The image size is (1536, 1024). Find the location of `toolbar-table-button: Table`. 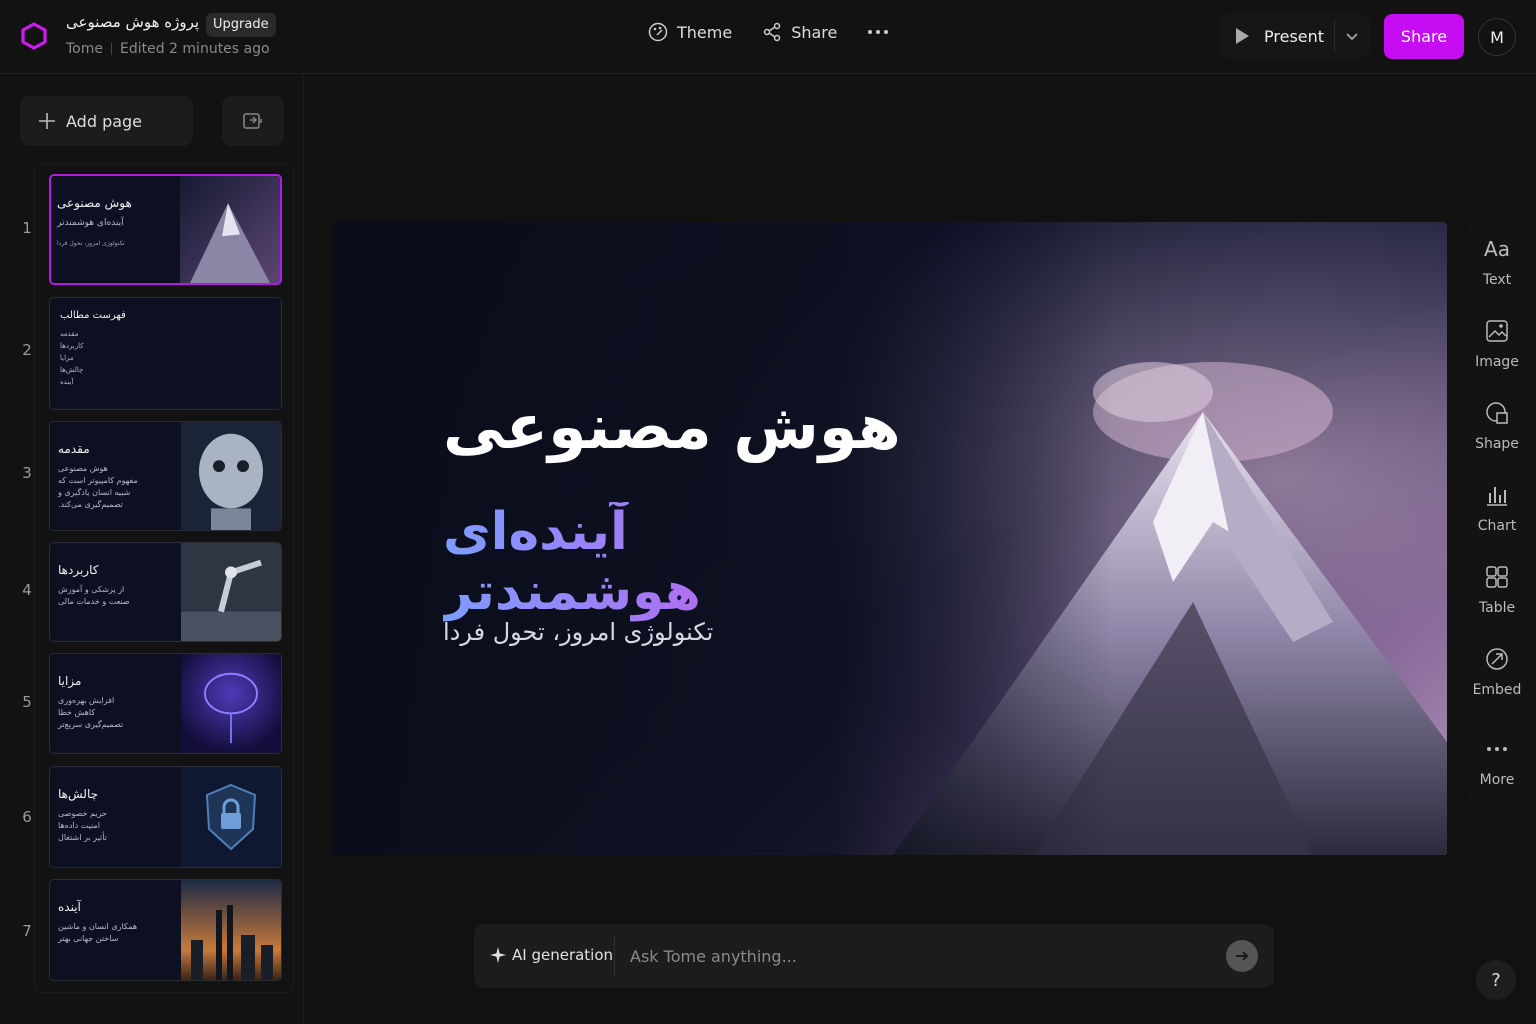

toolbar-table-button: Table is located at coordinates (1497, 589).